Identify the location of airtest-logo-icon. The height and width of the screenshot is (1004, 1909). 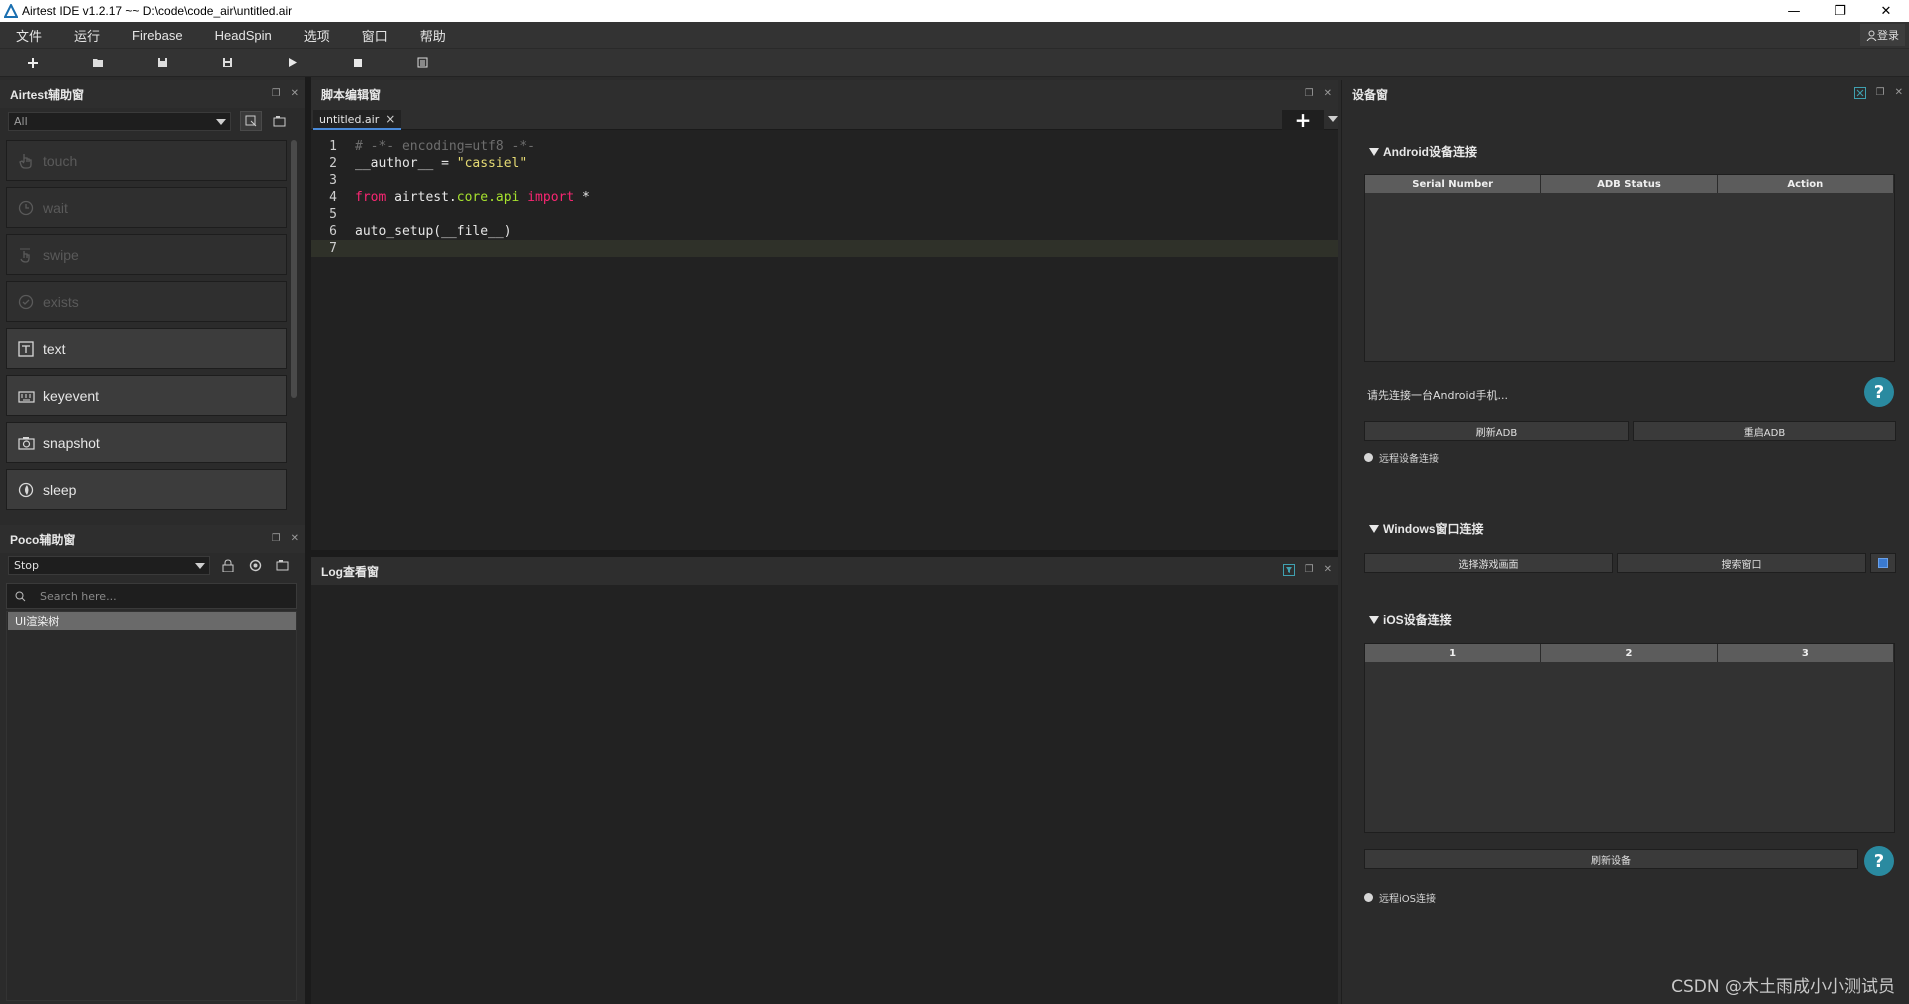
(11, 11).